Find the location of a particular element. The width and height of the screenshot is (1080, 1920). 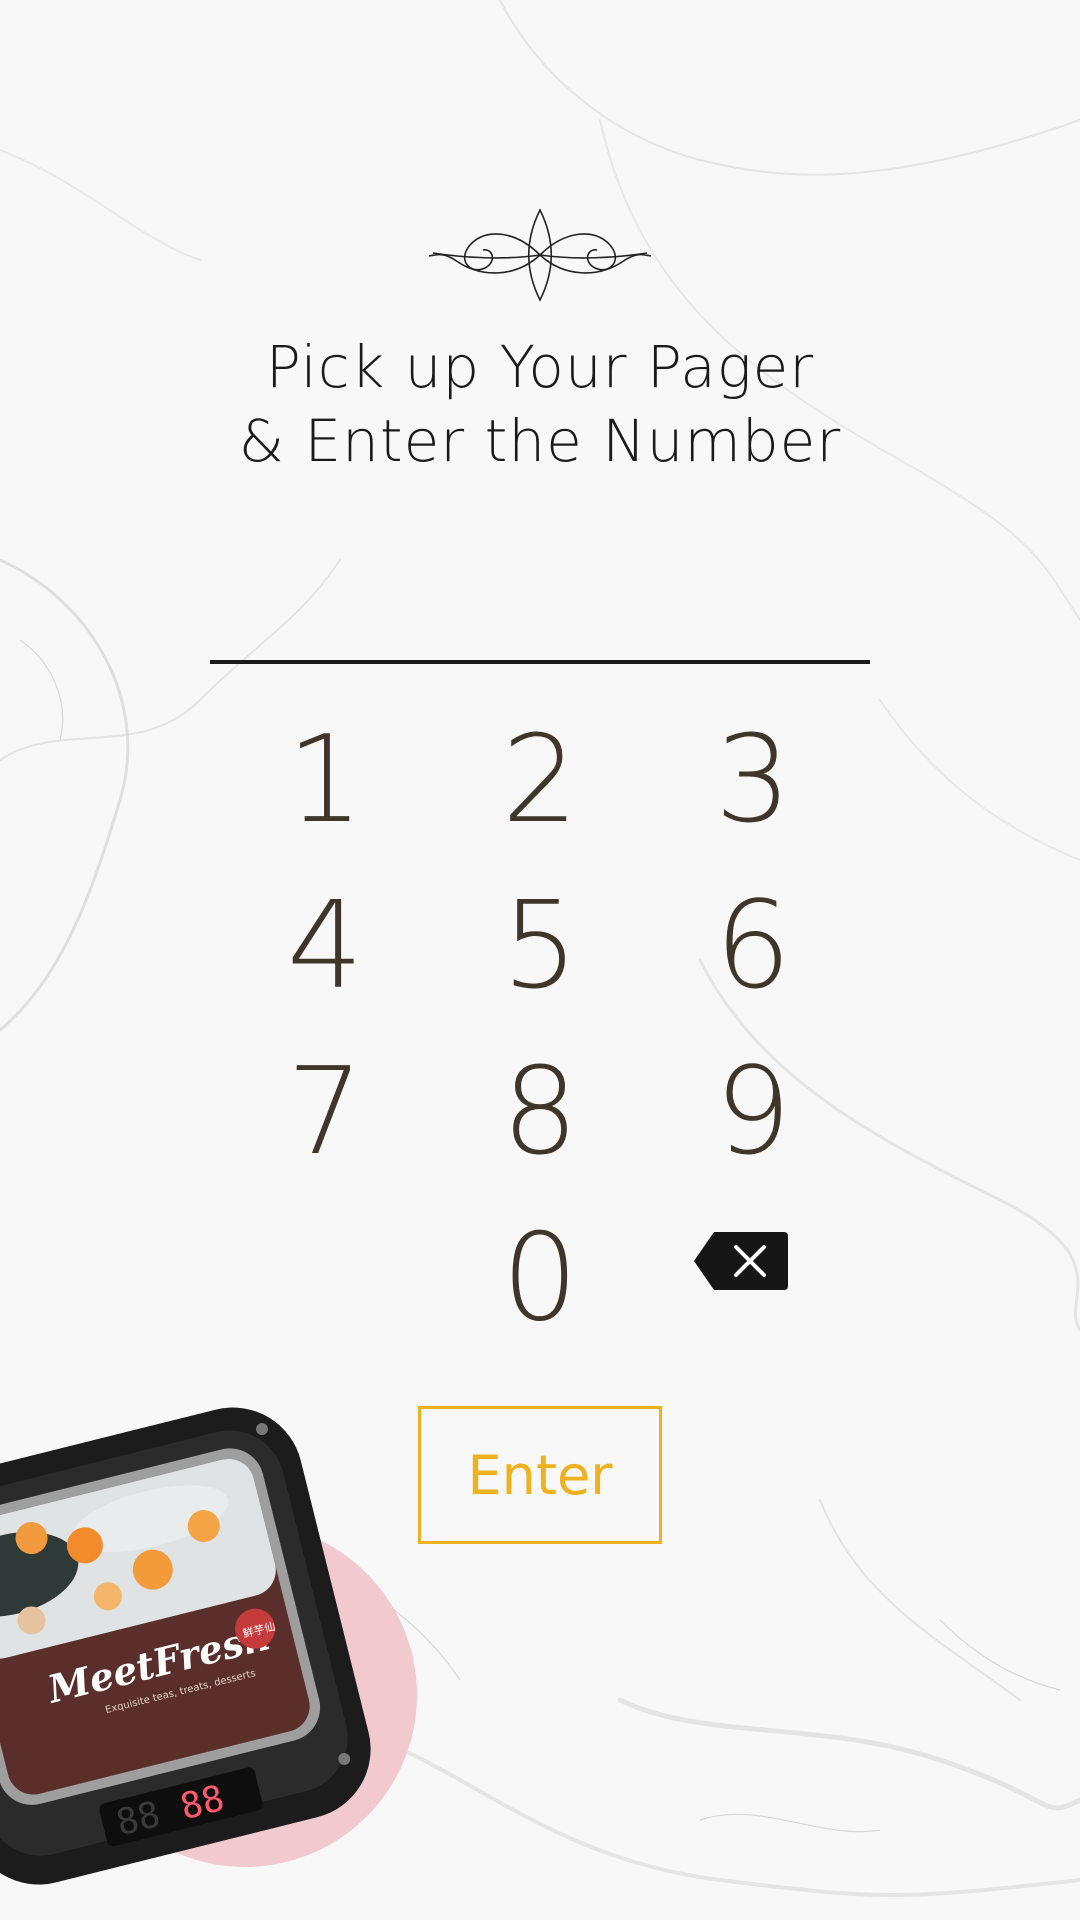

key-4: 4 is located at coordinates (325, 946).